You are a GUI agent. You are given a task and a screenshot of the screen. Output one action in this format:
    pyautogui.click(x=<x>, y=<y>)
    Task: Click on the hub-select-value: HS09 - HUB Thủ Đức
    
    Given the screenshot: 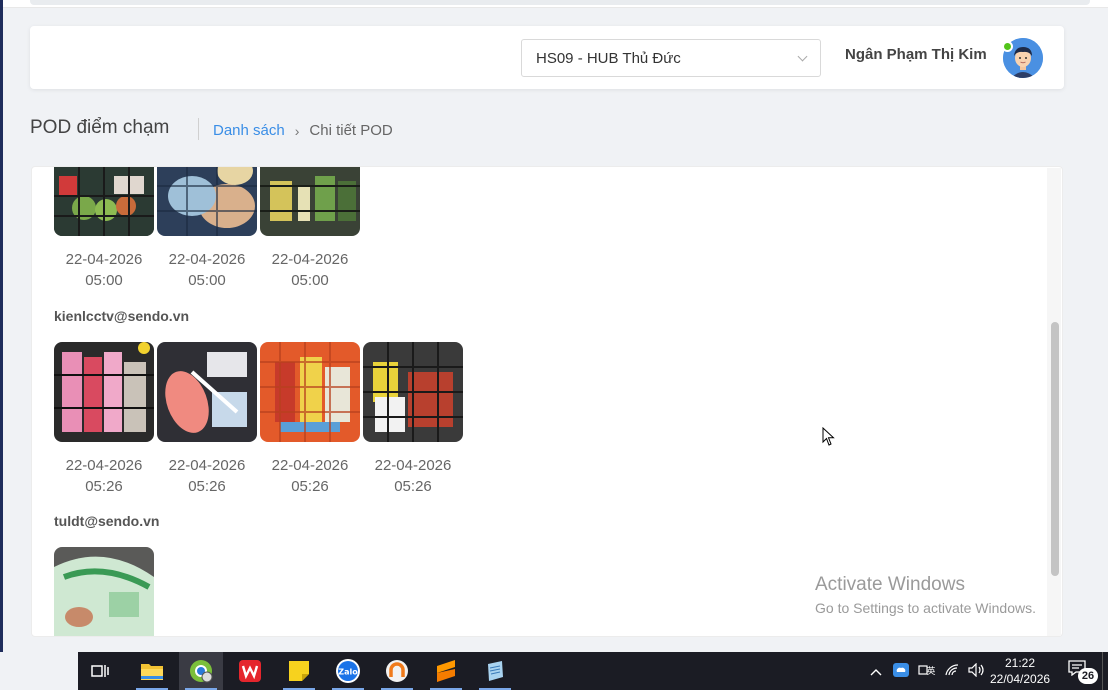 What is the action you would take?
    pyautogui.click(x=608, y=58)
    